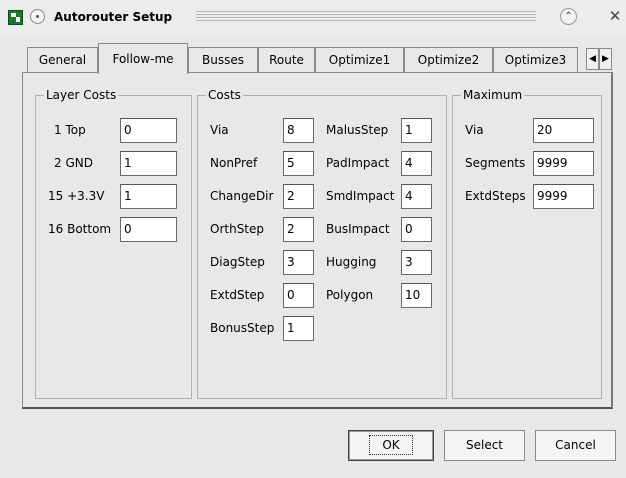 This screenshot has height=478, width=626. What do you see at coordinates (148, 196) in the screenshot?
I see `layer-cost-input-3v3: 1` at bounding box center [148, 196].